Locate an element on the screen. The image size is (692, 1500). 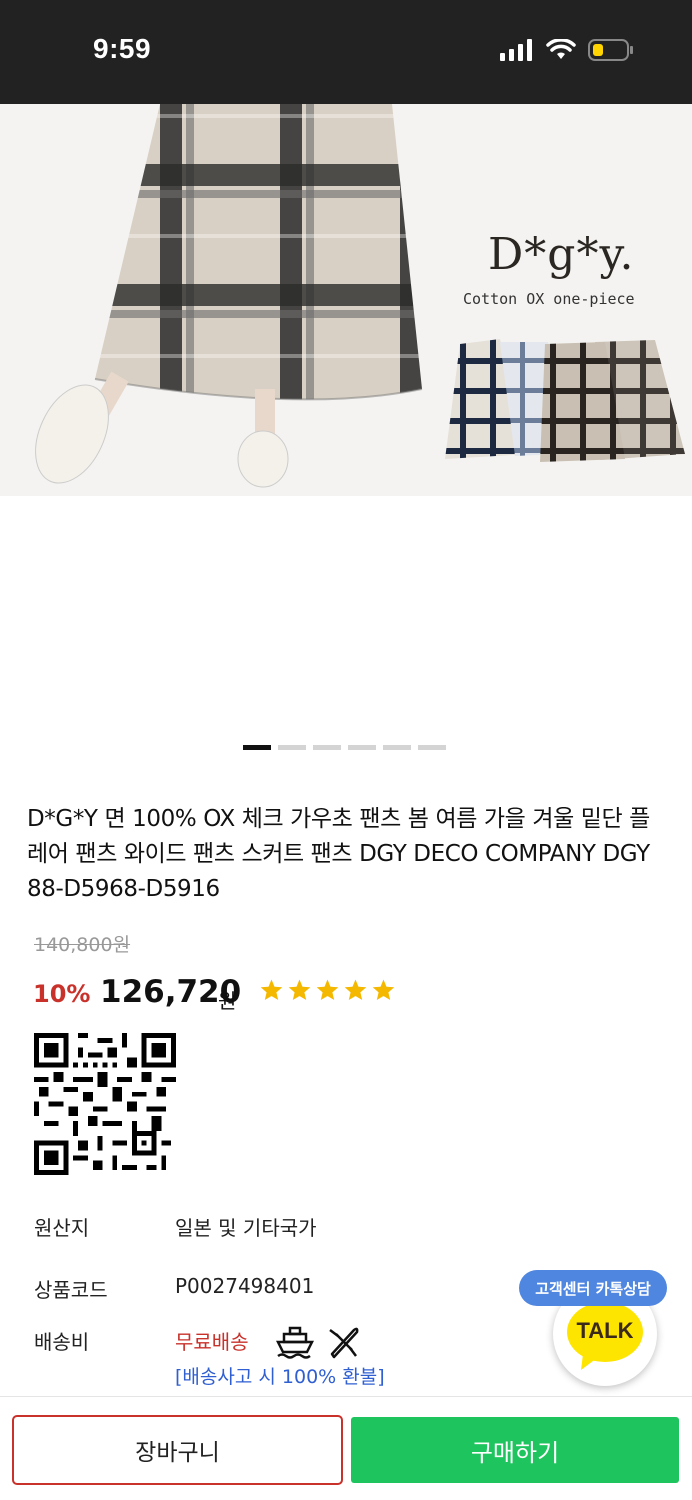
customer-service-badge: 고객센터 카톡상담 is located at coordinates (593, 1288).